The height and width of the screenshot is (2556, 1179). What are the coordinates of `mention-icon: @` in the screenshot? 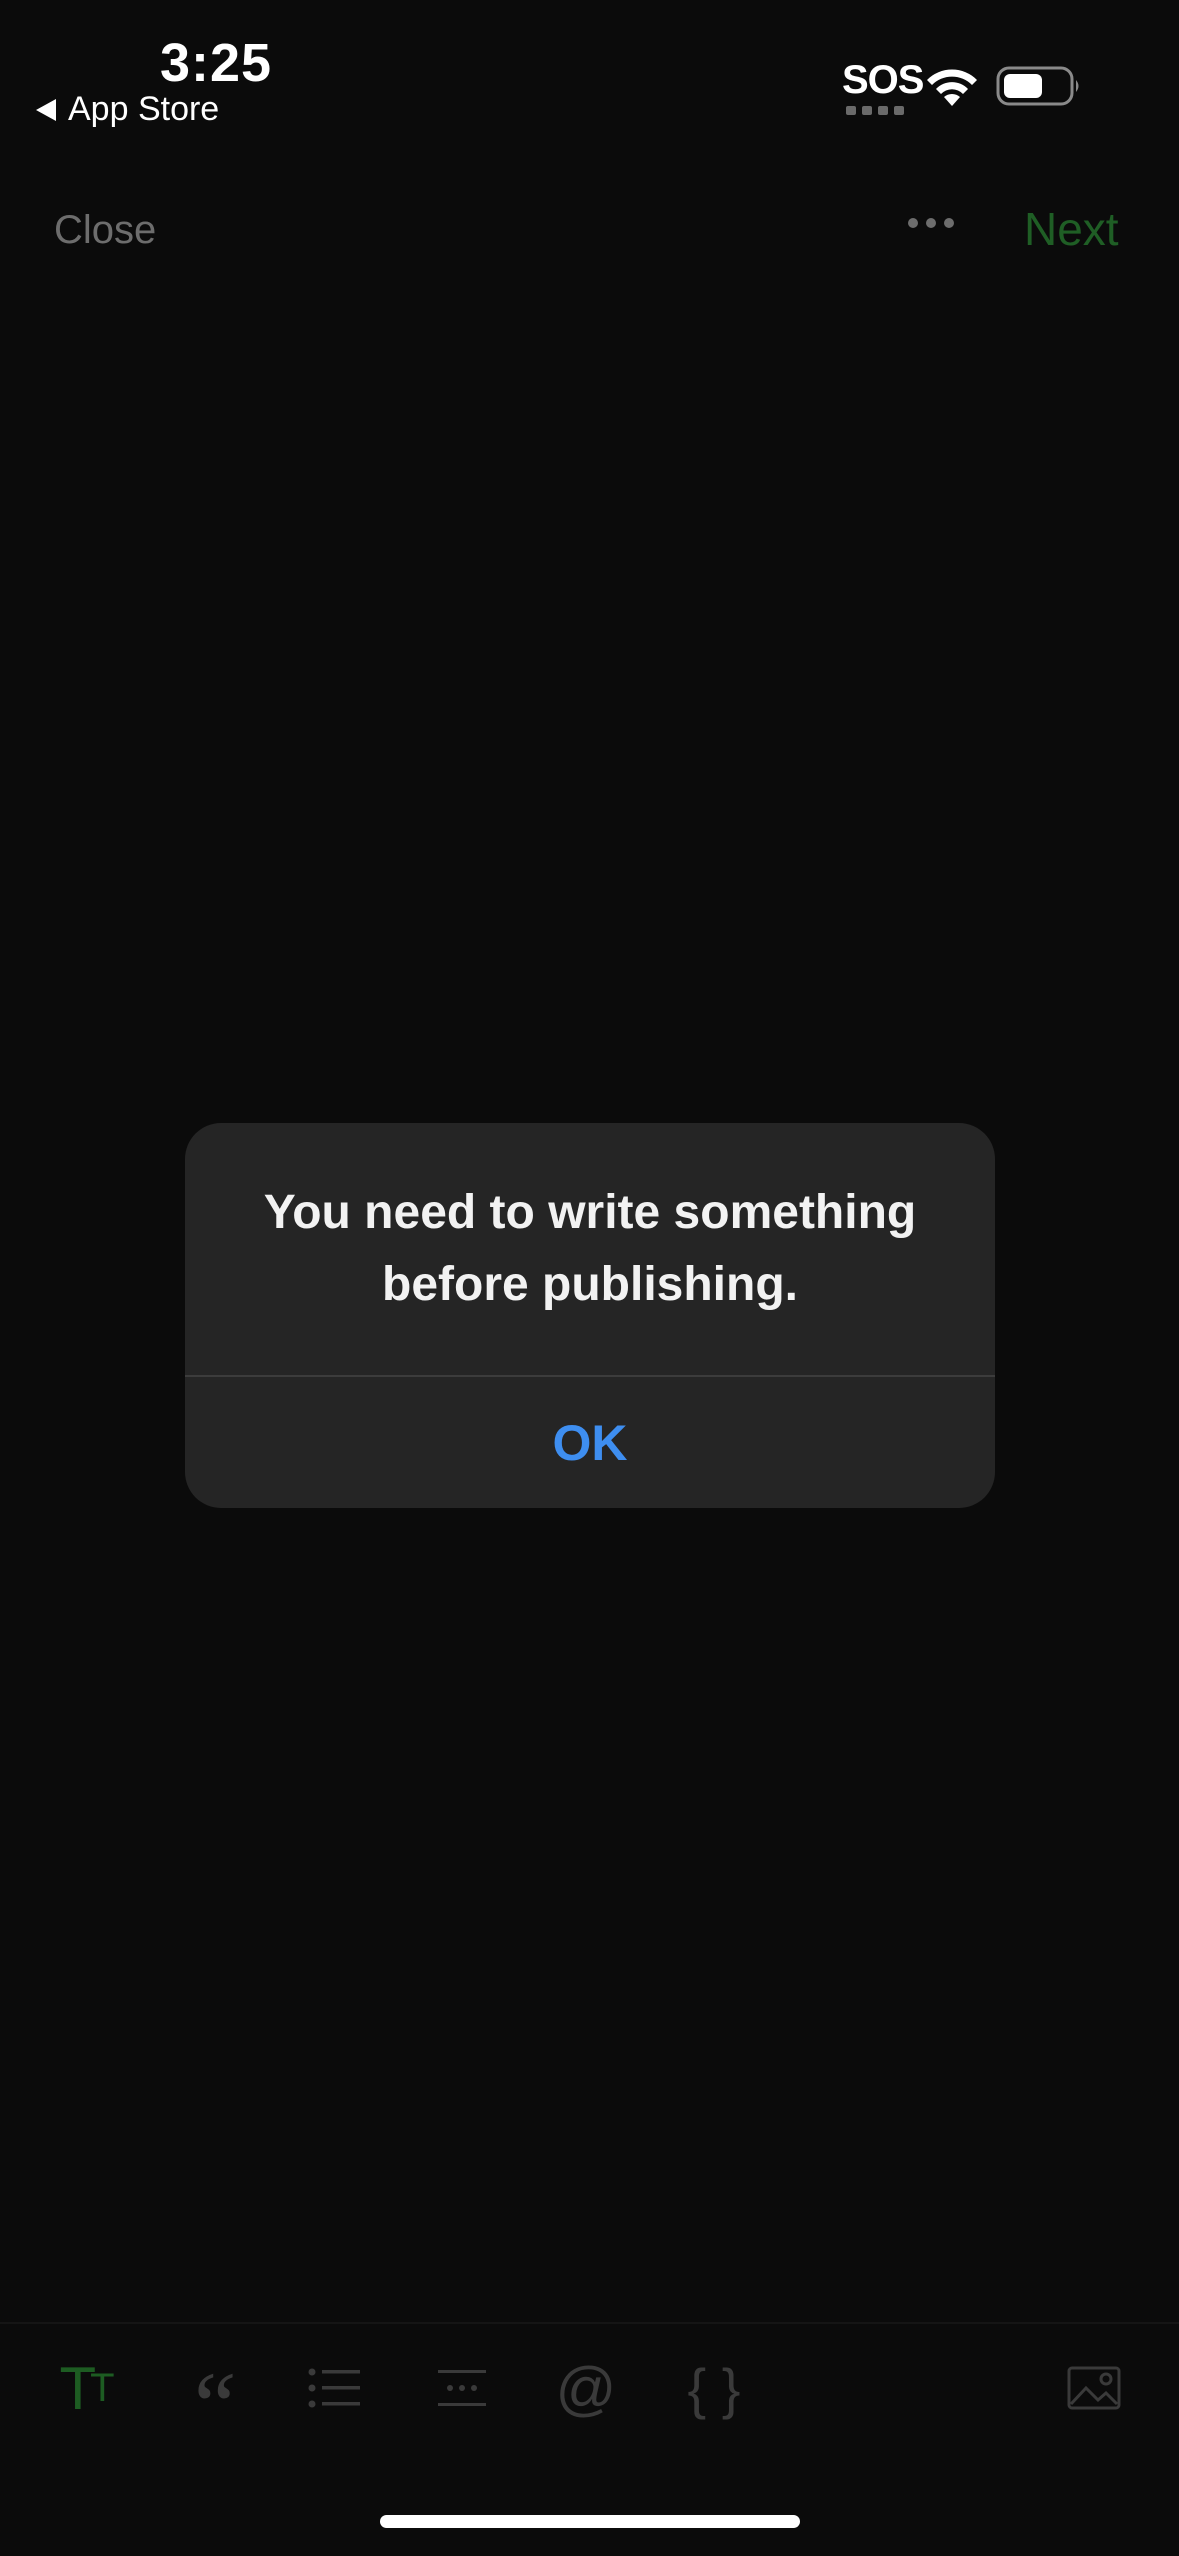 It's located at (586, 2388).